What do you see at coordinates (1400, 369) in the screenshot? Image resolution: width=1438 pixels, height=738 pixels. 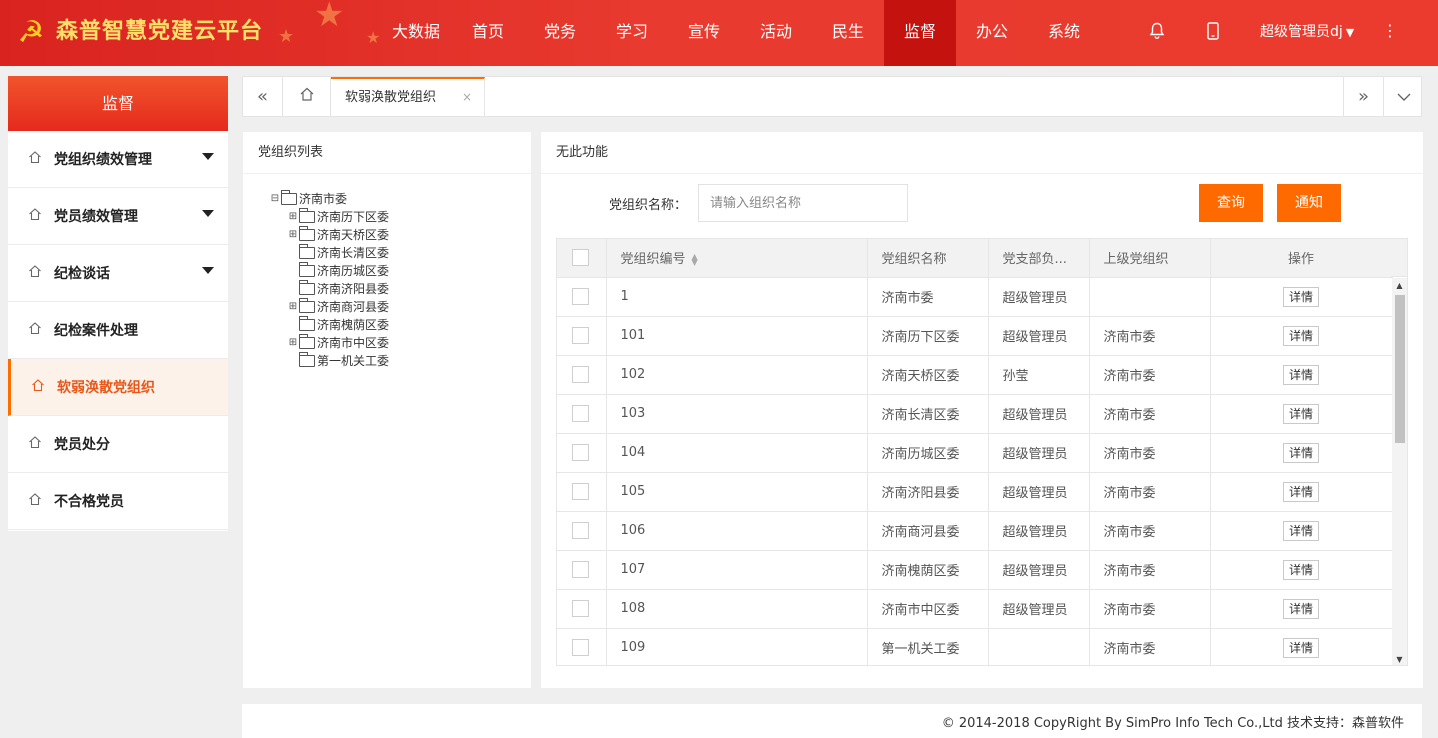 I see `scroll-thumb` at bounding box center [1400, 369].